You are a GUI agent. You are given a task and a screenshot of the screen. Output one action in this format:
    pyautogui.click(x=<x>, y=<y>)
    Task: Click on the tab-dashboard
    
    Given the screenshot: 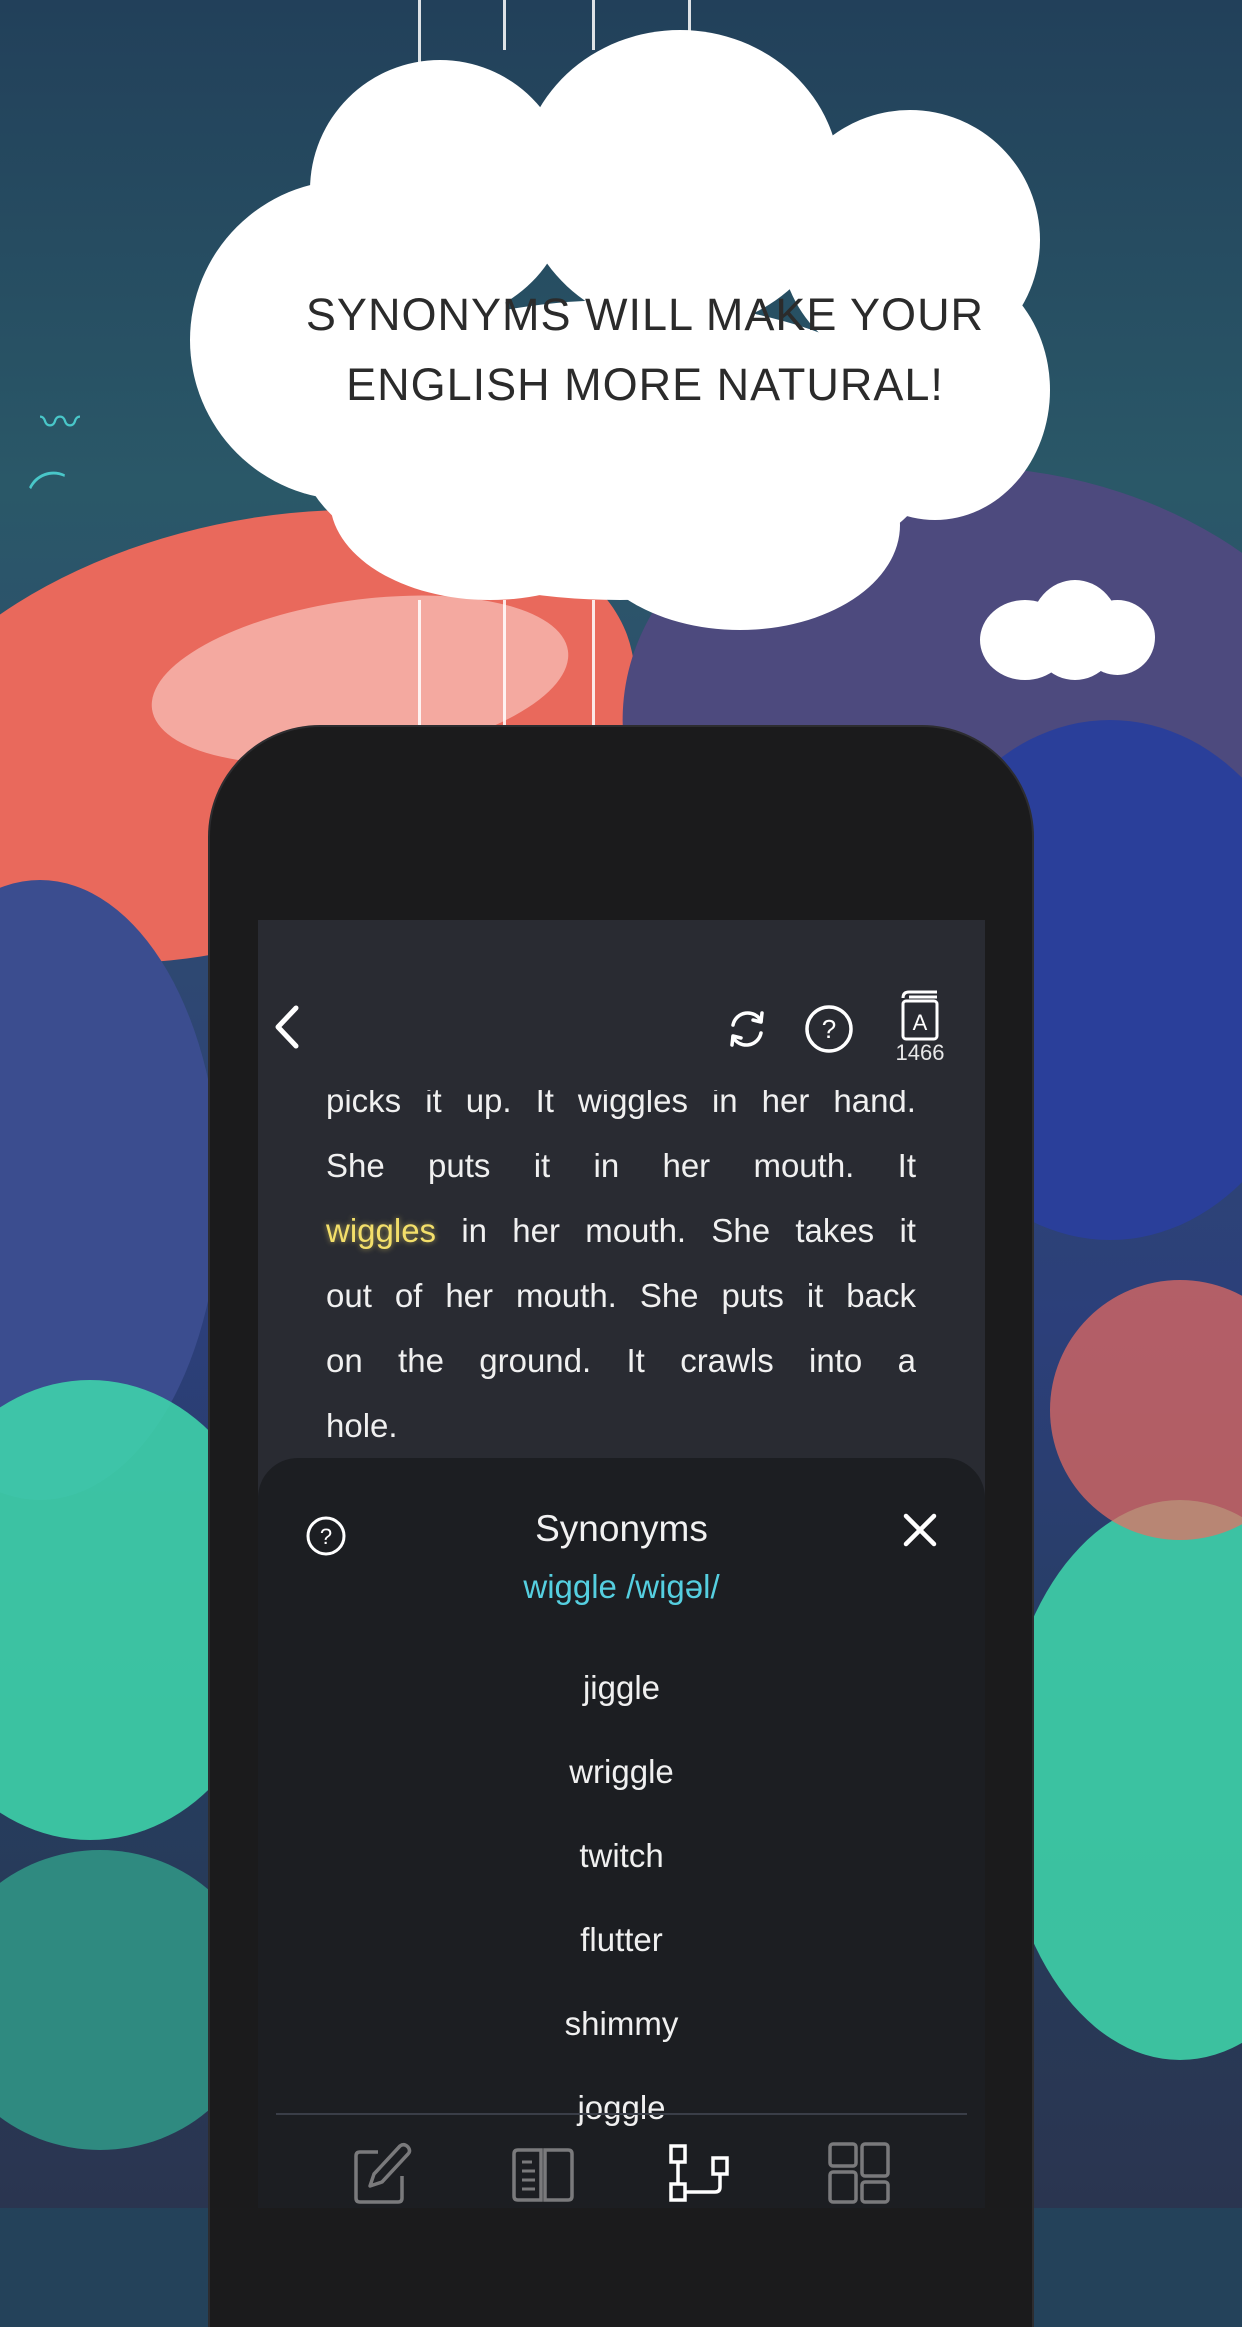 What is the action you would take?
    pyautogui.click(x=861, y=2173)
    